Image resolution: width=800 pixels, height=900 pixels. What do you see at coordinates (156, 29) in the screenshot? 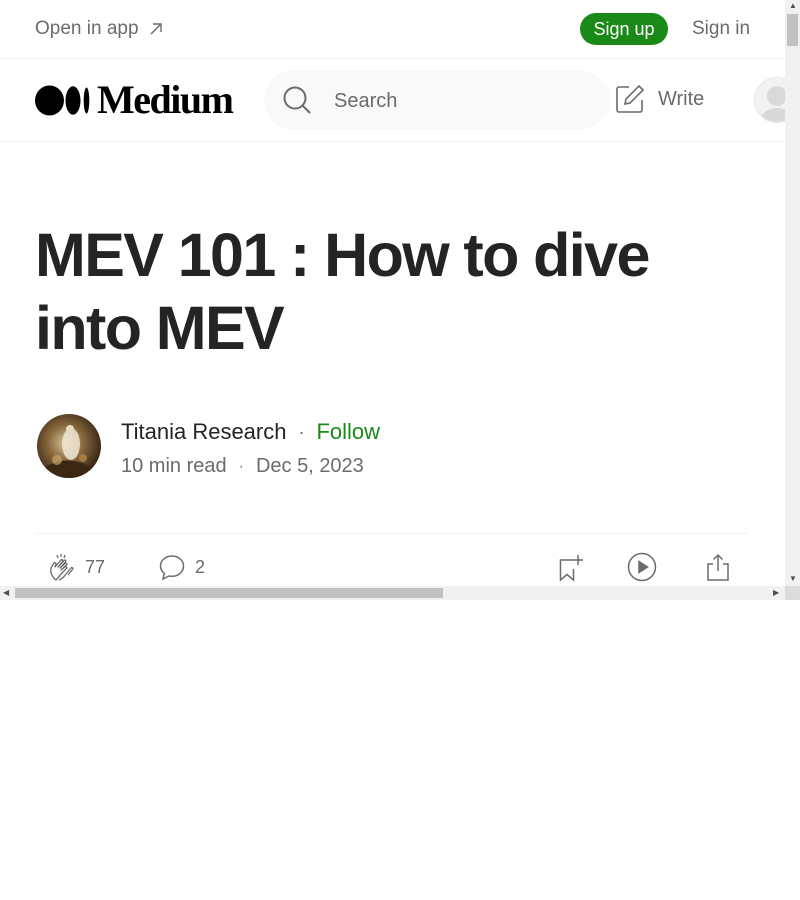
I see `arrow-up-right-icon` at bounding box center [156, 29].